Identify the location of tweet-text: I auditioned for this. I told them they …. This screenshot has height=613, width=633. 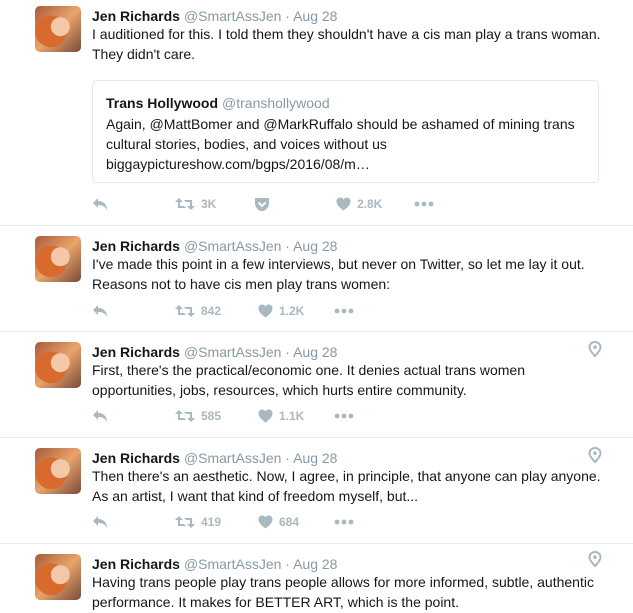
(346, 44).